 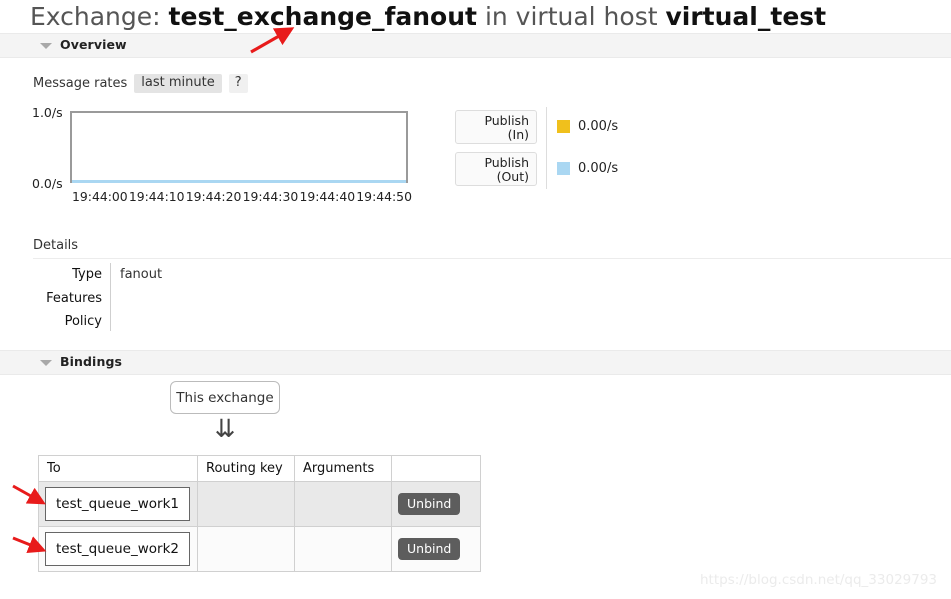 What do you see at coordinates (384, 196) in the screenshot?
I see `chart-x-tick: 19:44:50` at bounding box center [384, 196].